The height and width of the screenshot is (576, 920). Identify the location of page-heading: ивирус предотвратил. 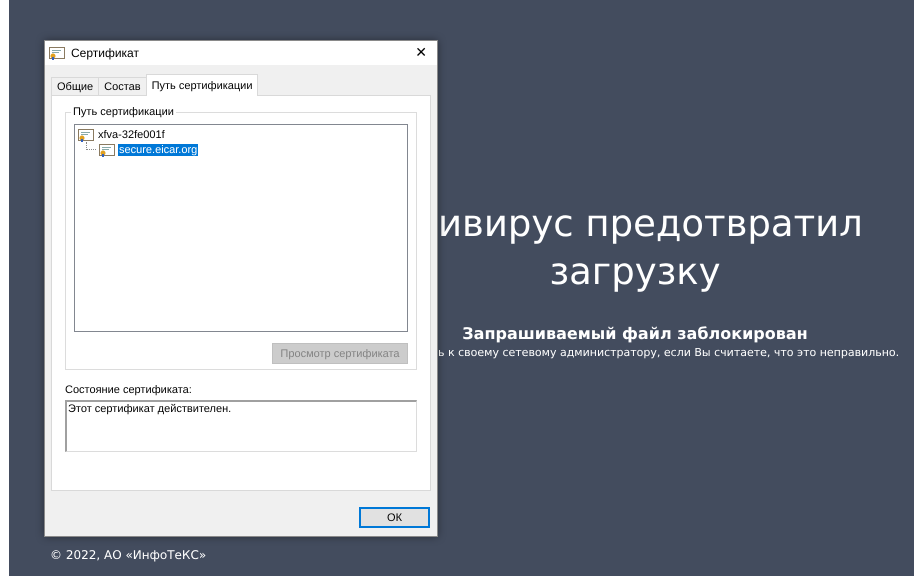
(651, 224).